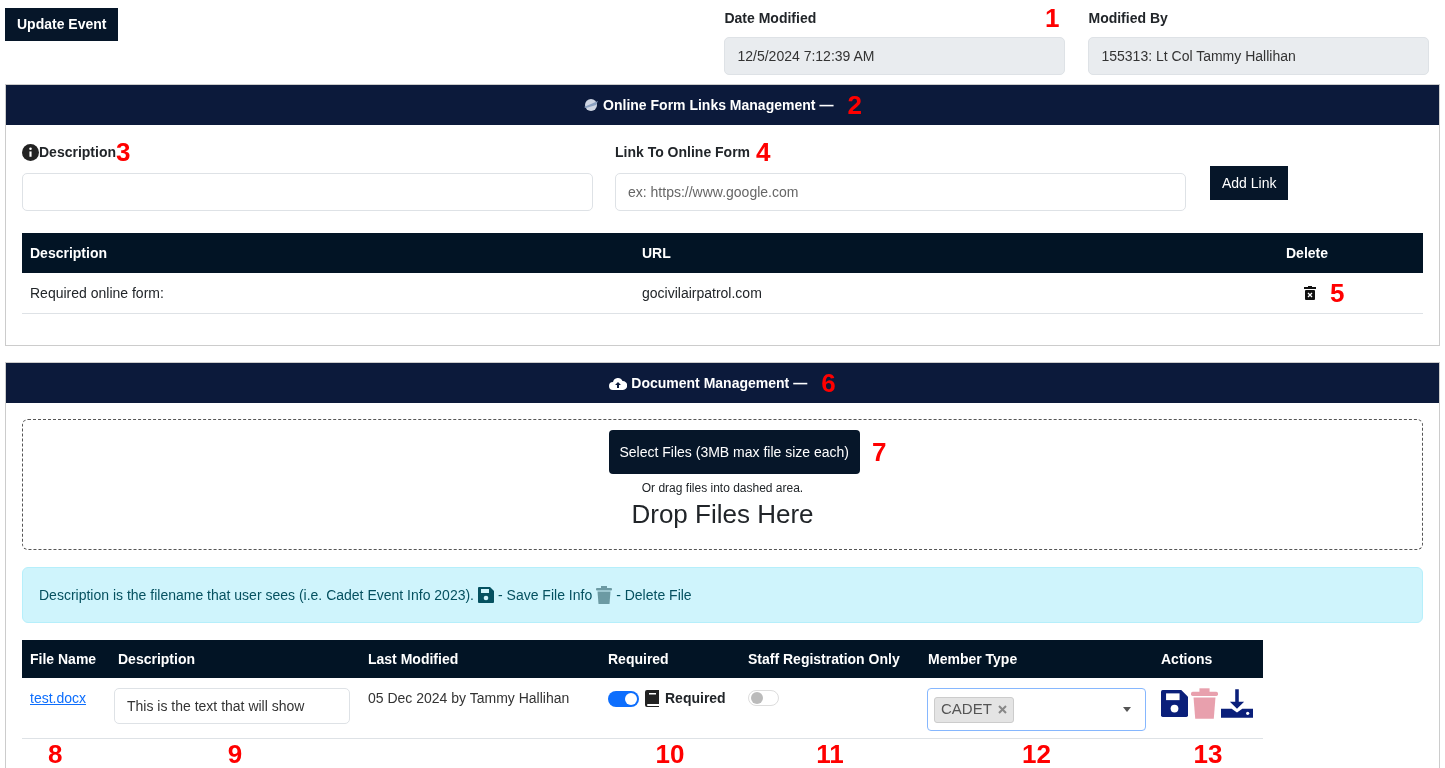 The height and width of the screenshot is (768, 1445). I want to click on panel-title: Online Form Links Management, so click(709, 105).